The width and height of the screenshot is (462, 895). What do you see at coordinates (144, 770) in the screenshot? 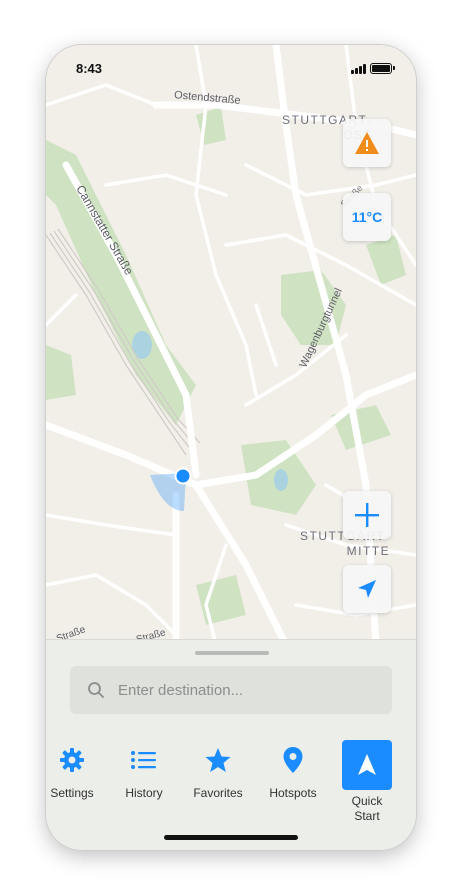
I see `tab-history: History` at bounding box center [144, 770].